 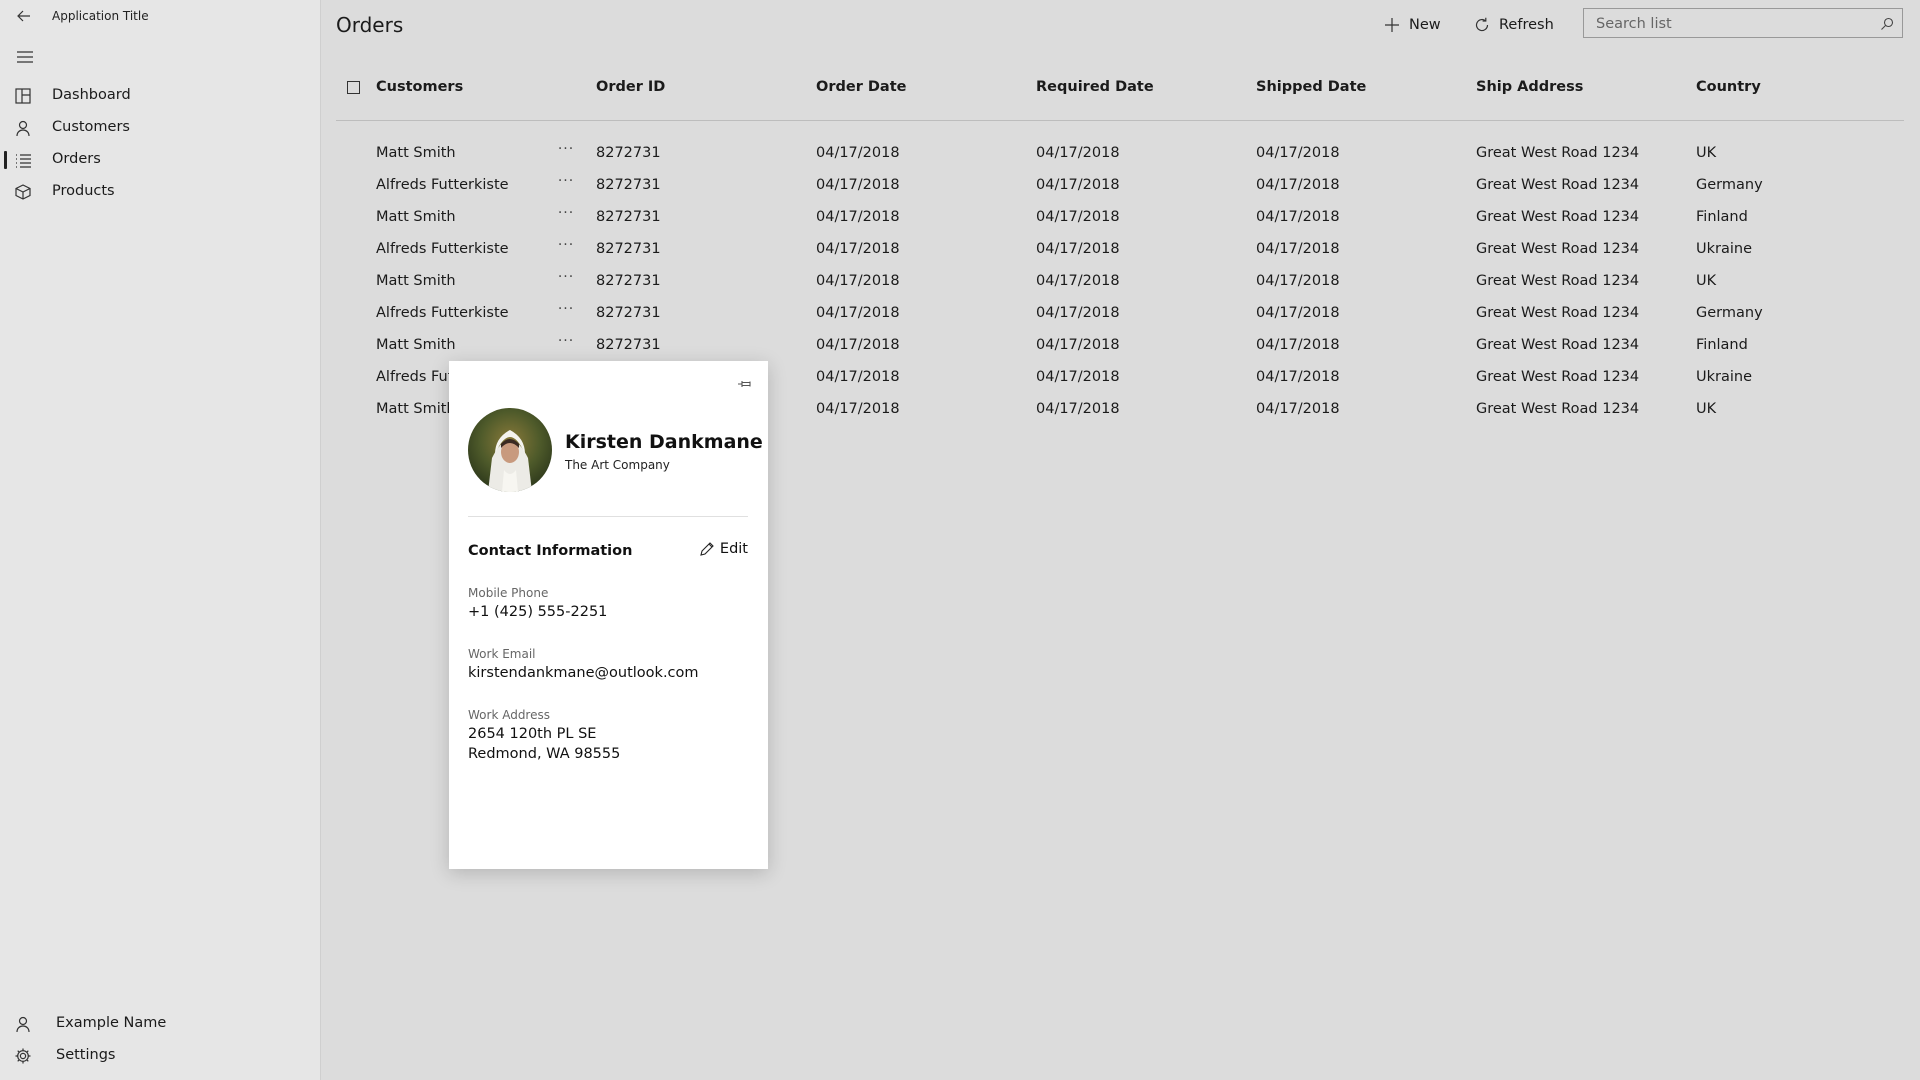 I want to click on contact-name: Kirsten Dankmane, so click(x=664, y=442).